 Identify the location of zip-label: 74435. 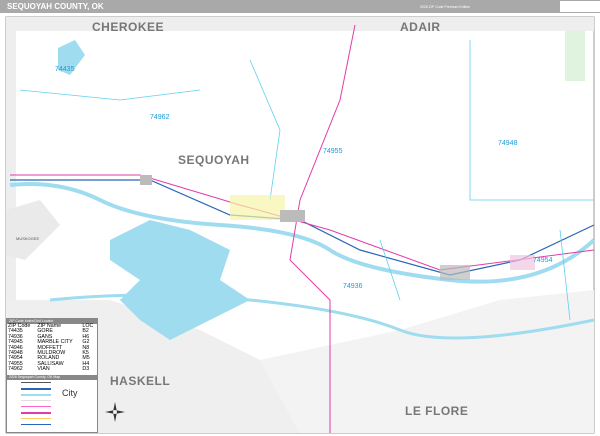
(65, 69).